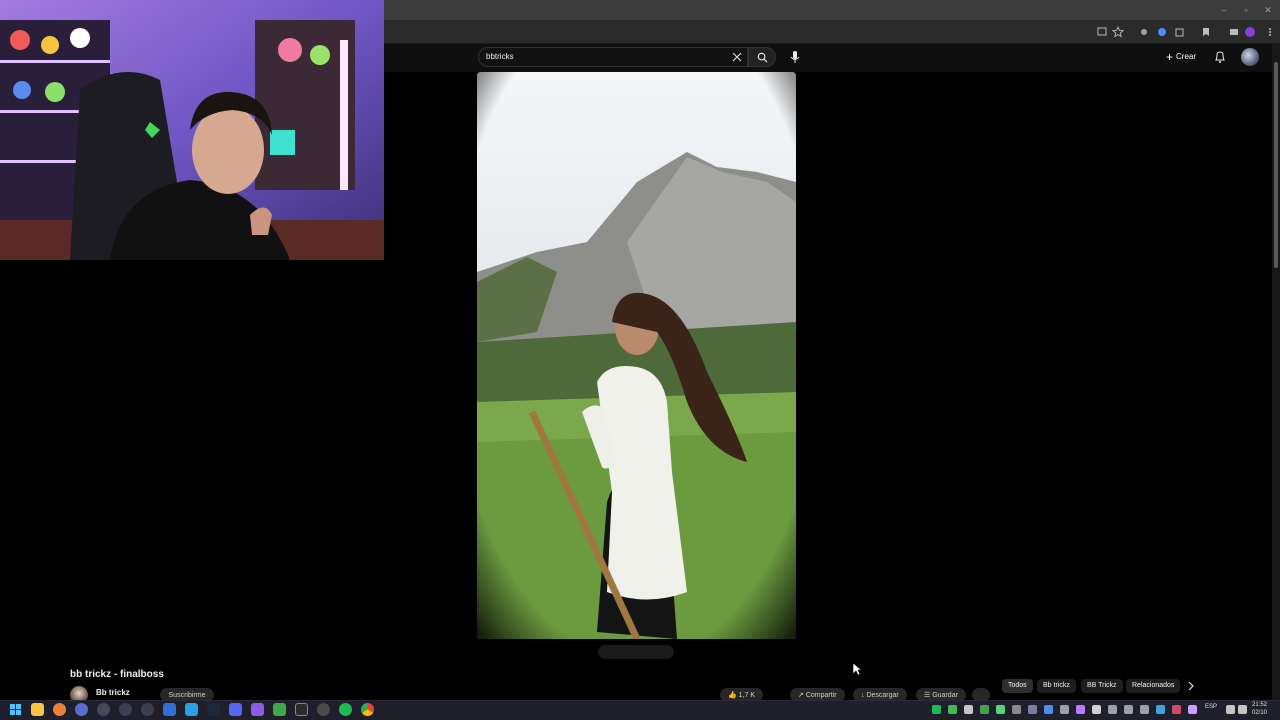  What do you see at coordinates (1246, 10) in the screenshot?
I see `maximize-icon: ▫` at bounding box center [1246, 10].